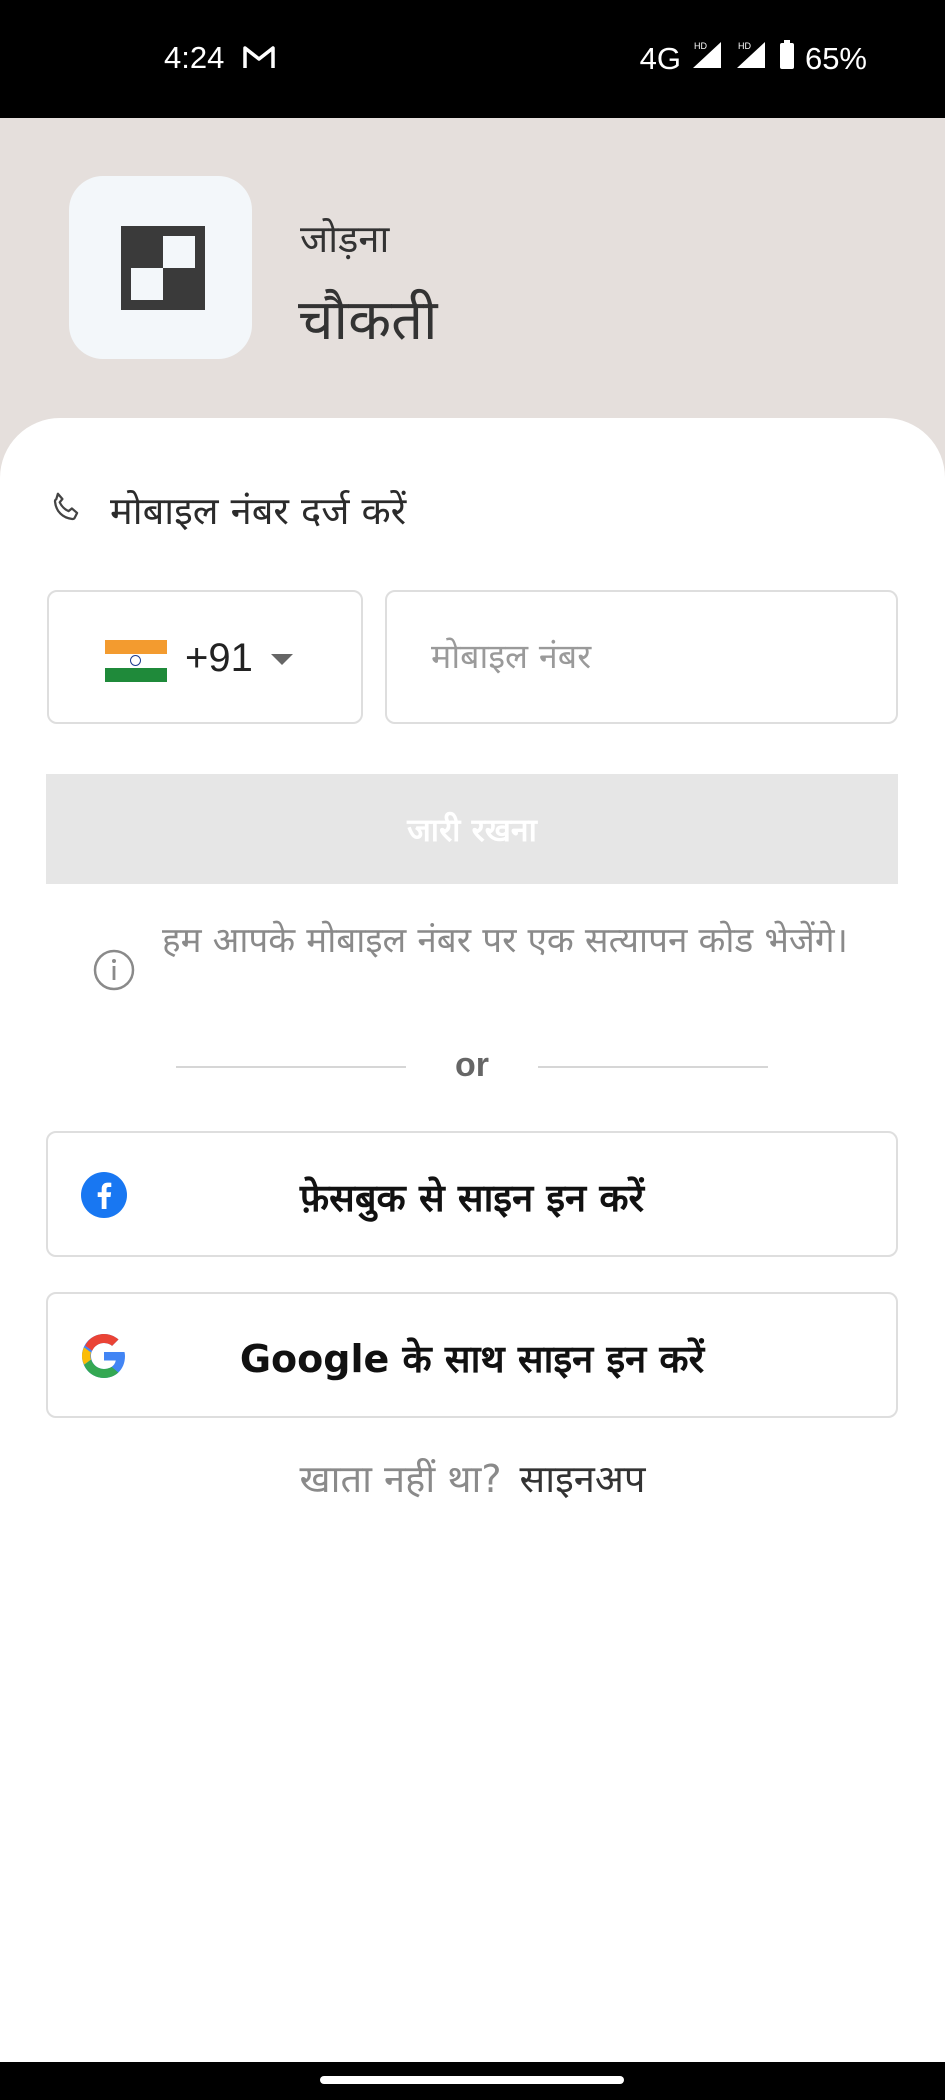 This screenshot has width=945, height=2100. I want to click on status-indicators: 4G HD HD 65%, so click(753, 59).